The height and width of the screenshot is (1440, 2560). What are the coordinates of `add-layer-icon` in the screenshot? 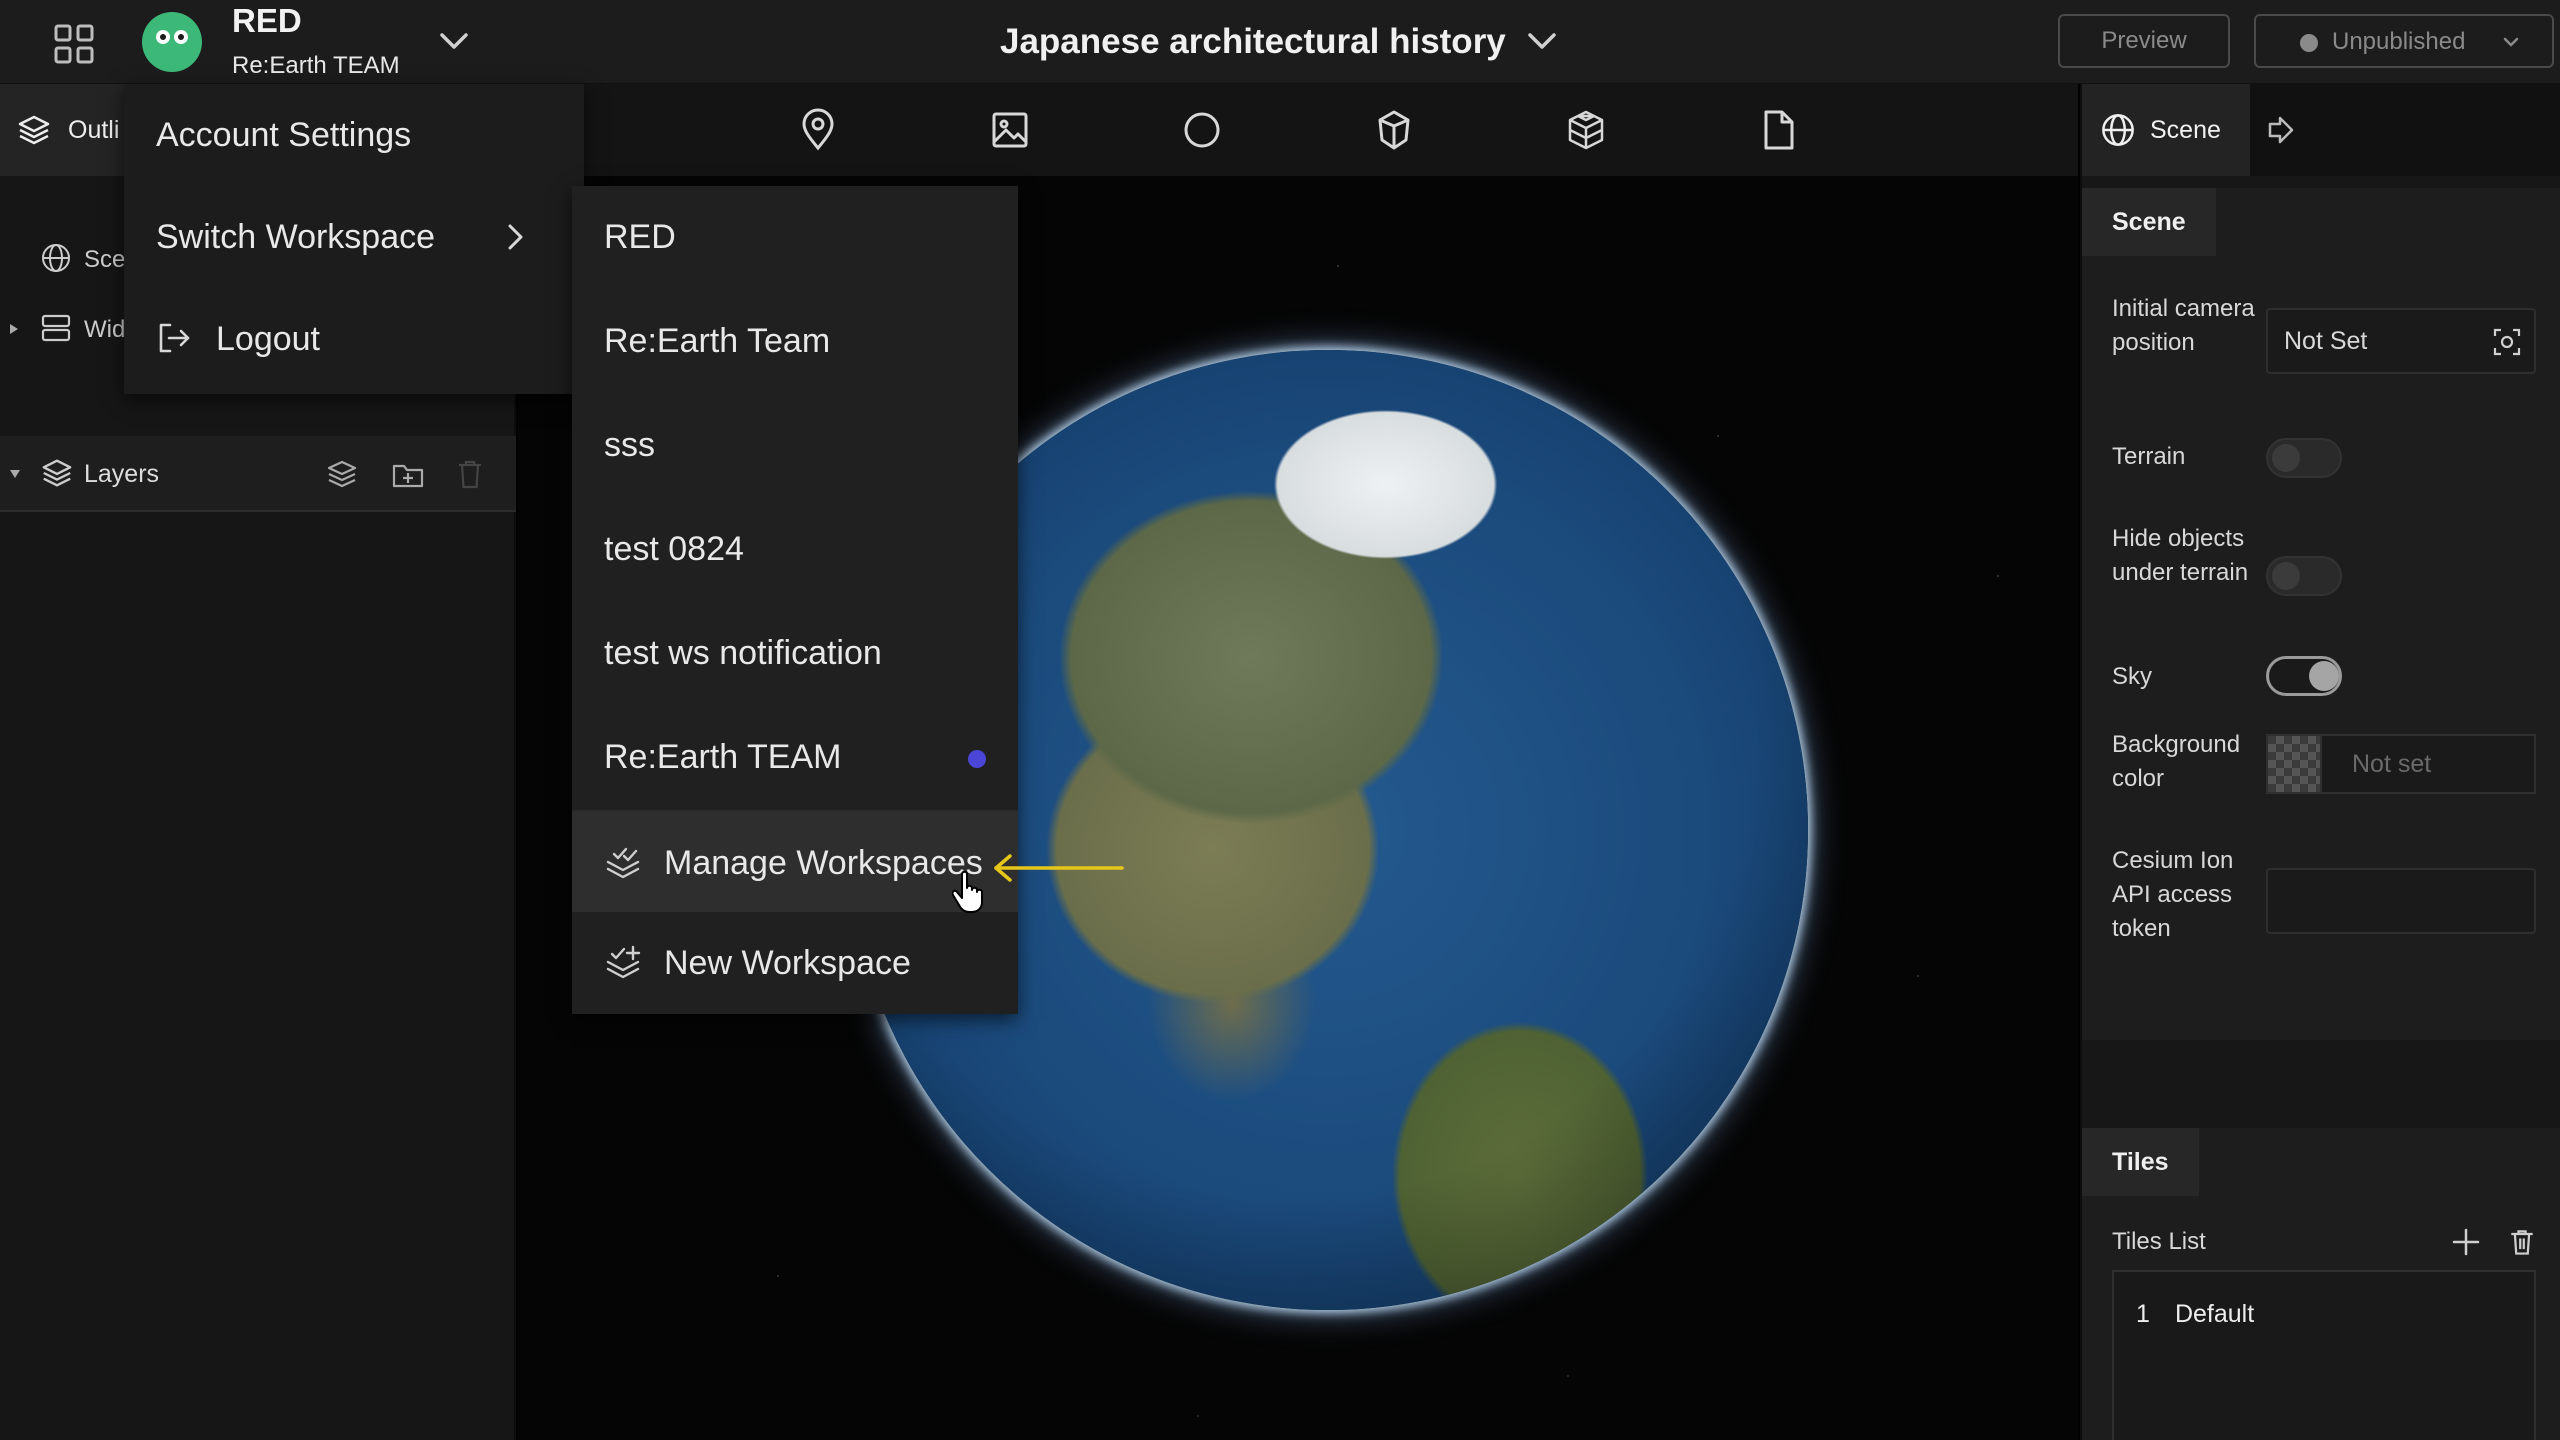 It's located at (342, 474).